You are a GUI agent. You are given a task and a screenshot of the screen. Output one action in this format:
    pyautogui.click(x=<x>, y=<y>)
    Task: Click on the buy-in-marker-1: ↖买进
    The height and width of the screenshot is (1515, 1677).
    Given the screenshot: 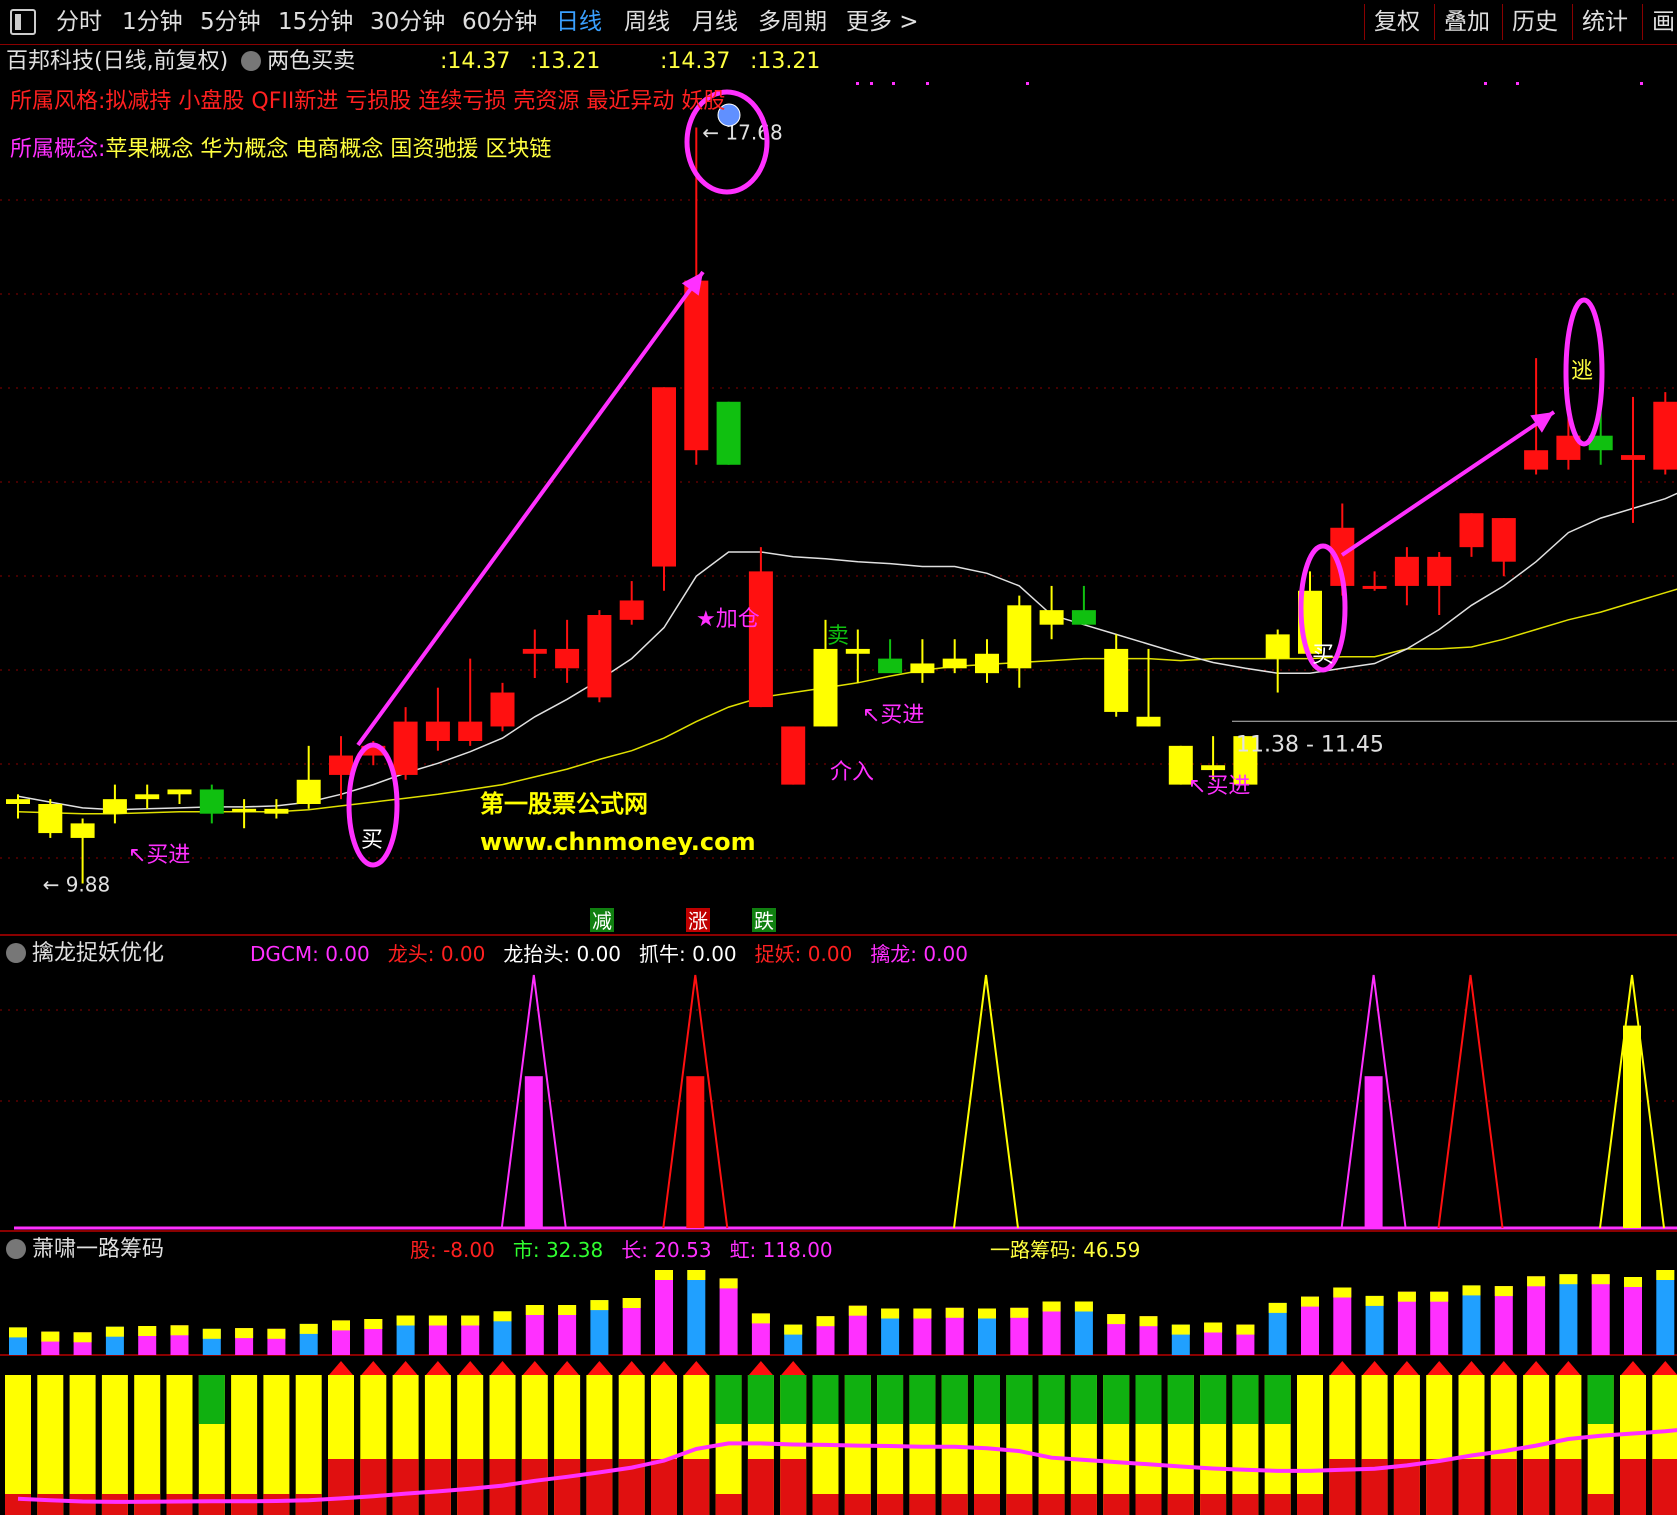 What is the action you would take?
    pyautogui.click(x=159, y=855)
    